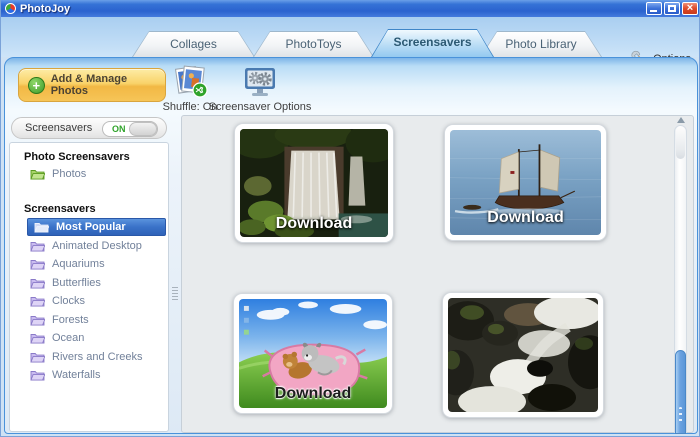 The height and width of the screenshot is (437, 700). I want to click on sailing-ship-thumbnail: Download, so click(525, 182).